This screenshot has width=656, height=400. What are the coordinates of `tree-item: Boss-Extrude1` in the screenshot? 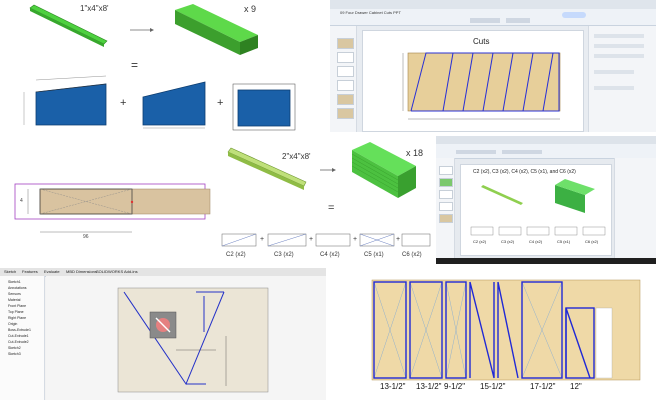 It's located at (19, 330).